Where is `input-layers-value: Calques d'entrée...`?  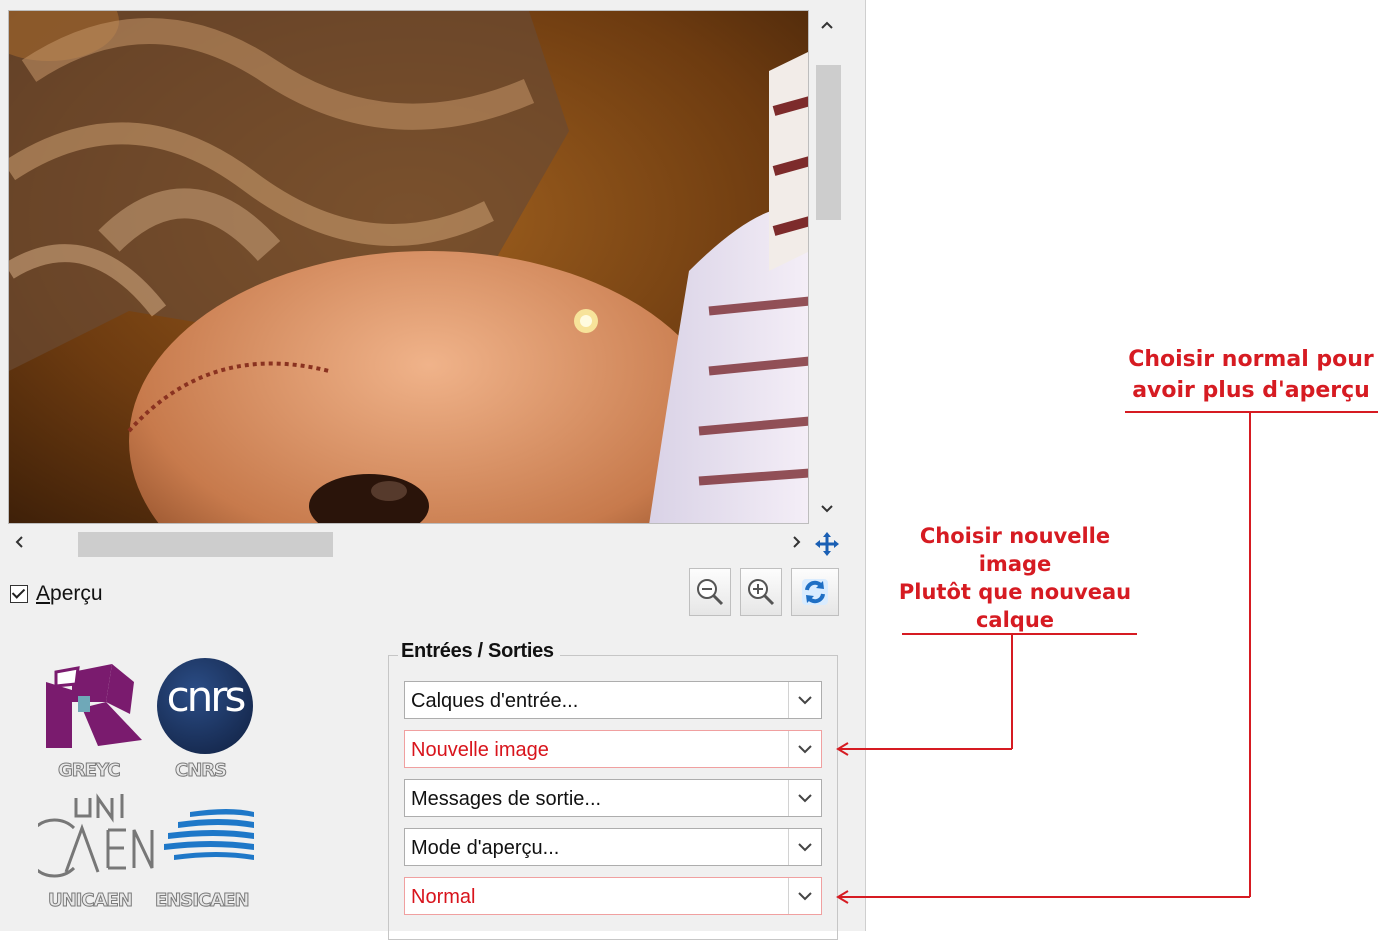 input-layers-value: Calques d'entrée... is located at coordinates (495, 701).